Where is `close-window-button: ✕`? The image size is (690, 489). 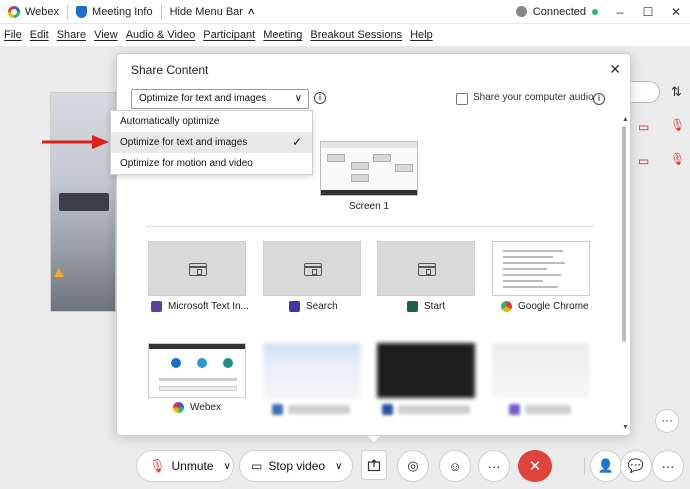 close-window-button: ✕ is located at coordinates (676, 12).